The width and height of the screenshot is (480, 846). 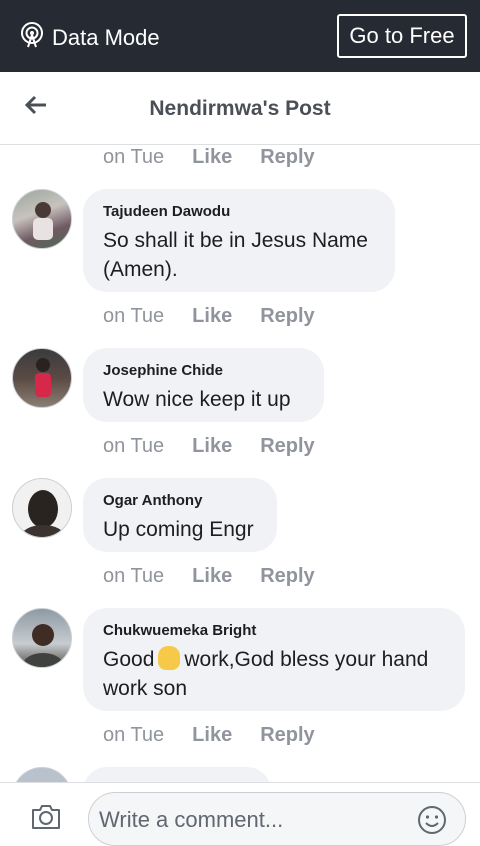 I want to click on page-title: Nendirmwa's Post, so click(x=240, y=108).